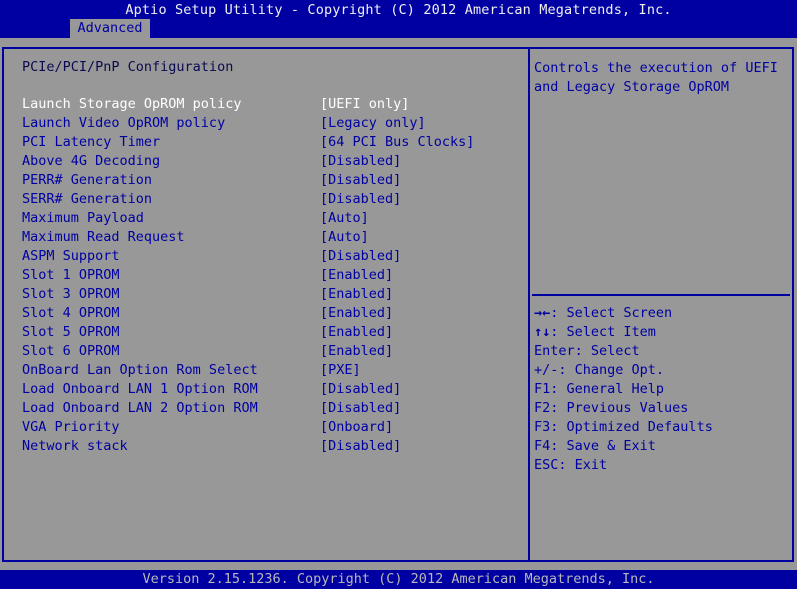 This screenshot has height=589, width=797. What do you see at coordinates (110, 28) in the screenshot?
I see `tab-advanced: Advanced` at bounding box center [110, 28].